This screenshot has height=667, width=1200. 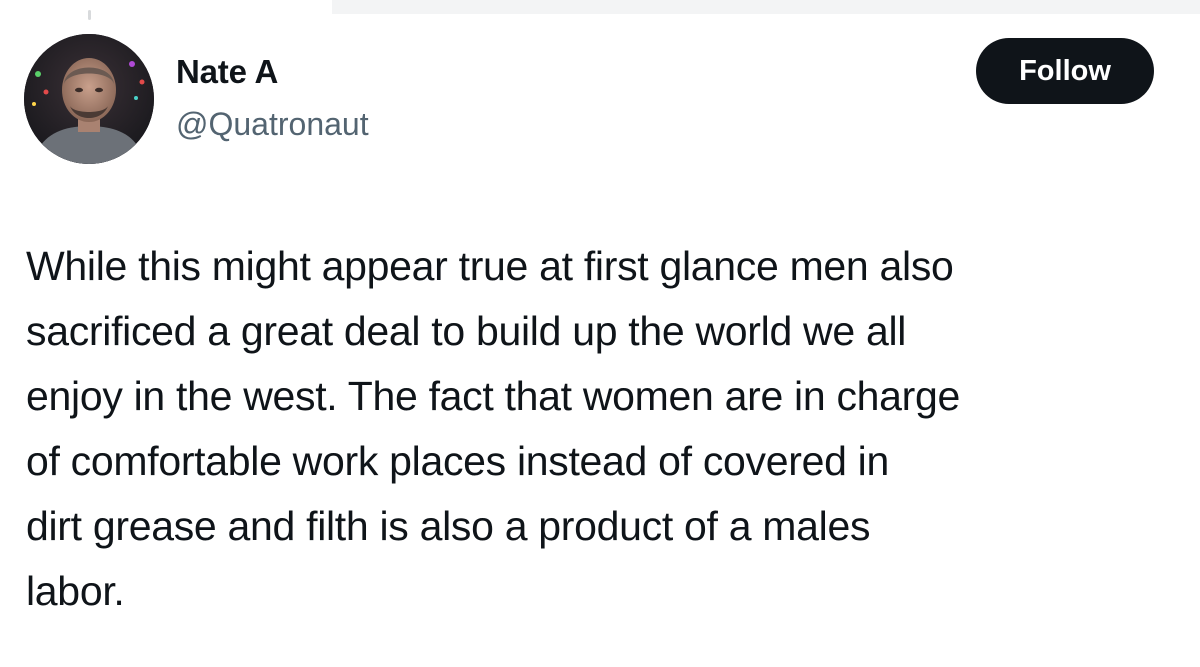 What do you see at coordinates (766, 7) in the screenshot?
I see `previous-post-edge` at bounding box center [766, 7].